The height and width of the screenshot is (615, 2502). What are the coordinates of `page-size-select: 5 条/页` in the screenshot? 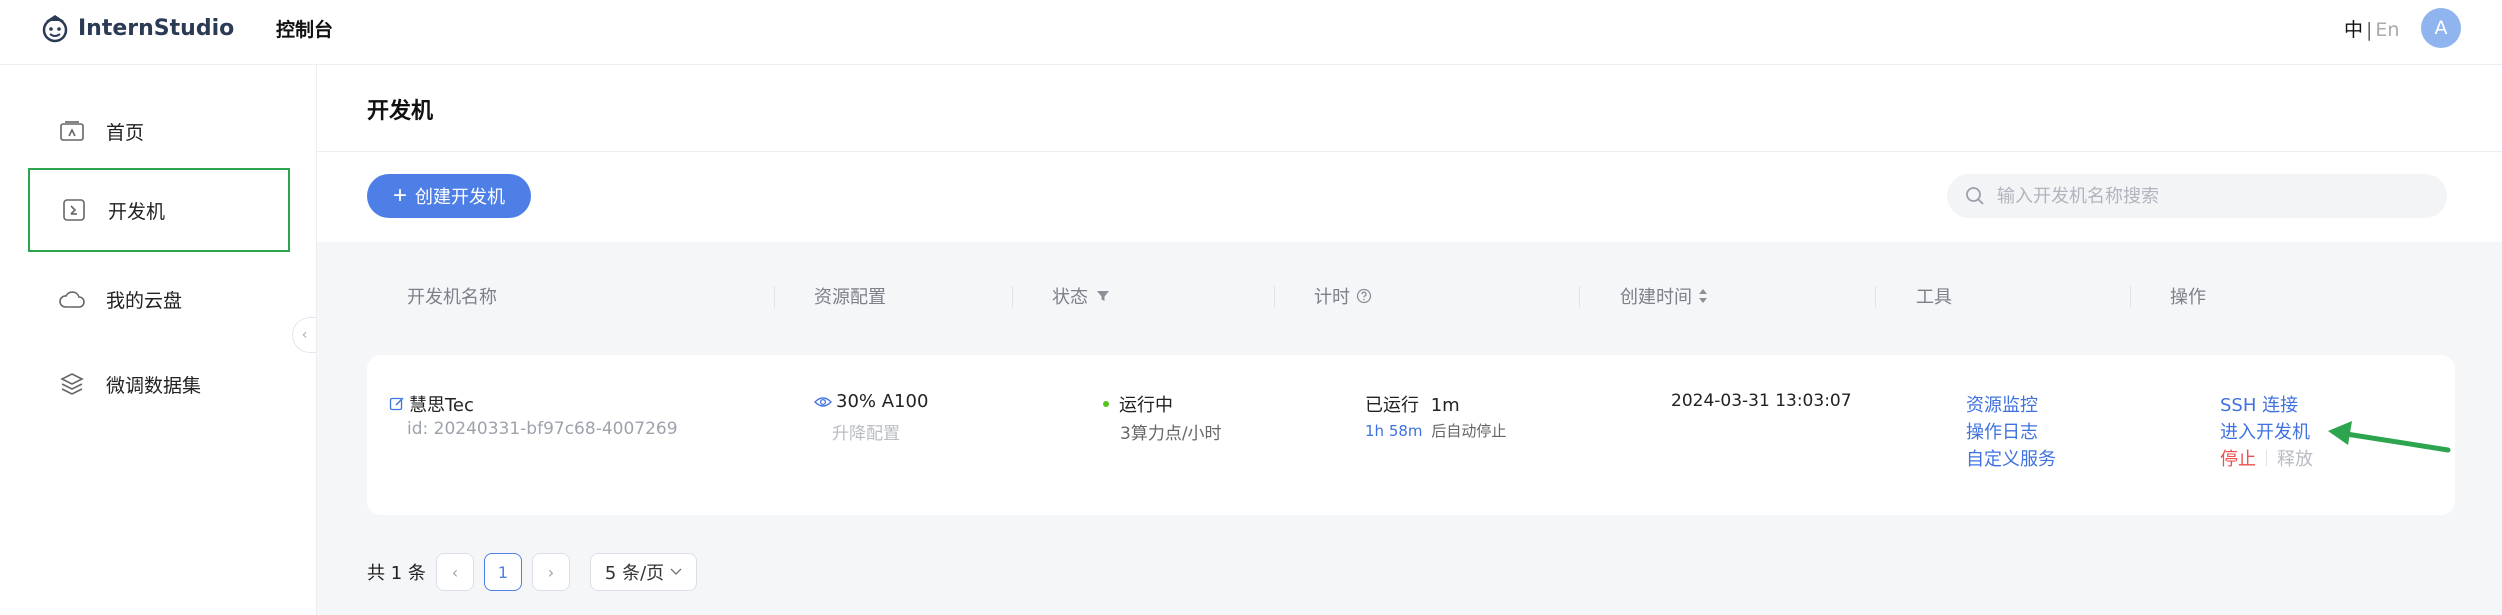 It's located at (643, 572).